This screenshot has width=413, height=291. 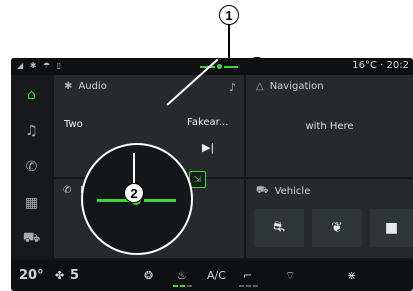 What do you see at coordinates (248, 286) in the screenshot?
I see `steering-heat-level` at bounding box center [248, 286].